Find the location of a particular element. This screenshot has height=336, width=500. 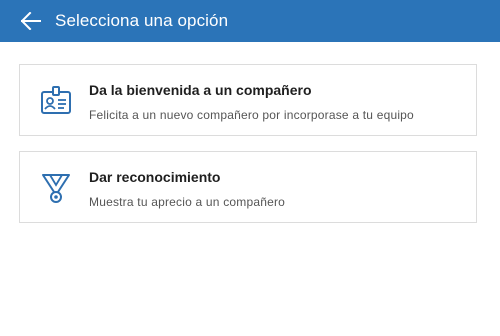

back-button is located at coordinates (31, 21).